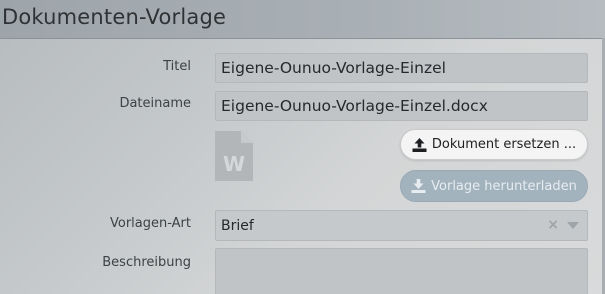 This screenshot has width=605, height=294. I want to click on download-icon, so click(418, 186).